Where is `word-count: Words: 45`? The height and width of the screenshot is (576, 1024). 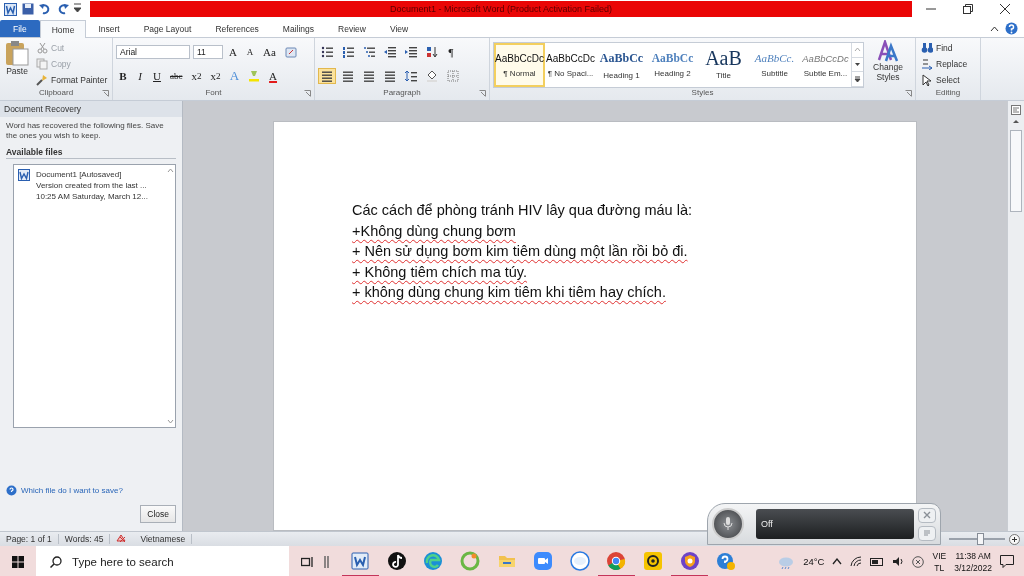 word-count: Words: 45 is located at coordinates (84, 539).